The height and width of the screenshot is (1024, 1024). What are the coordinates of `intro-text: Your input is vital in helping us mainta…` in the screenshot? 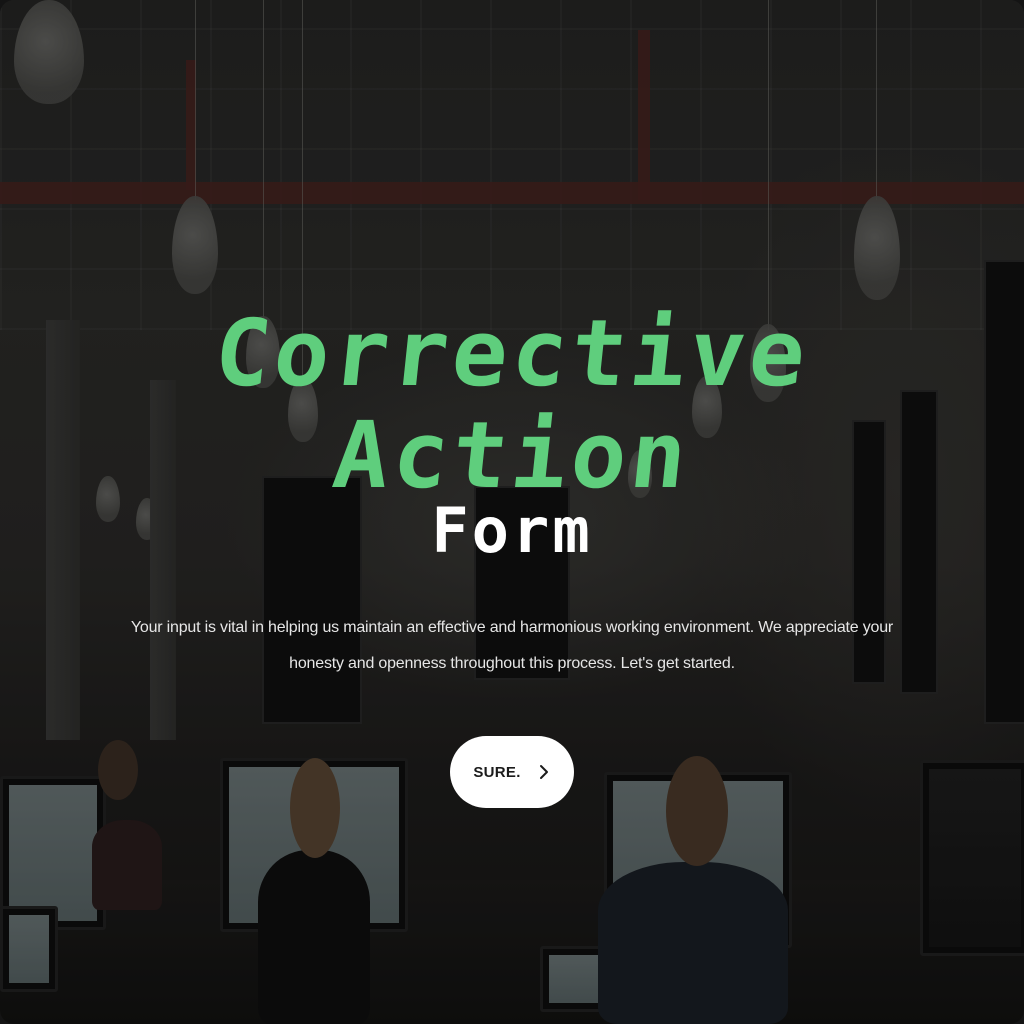 It's located at (512, 645).